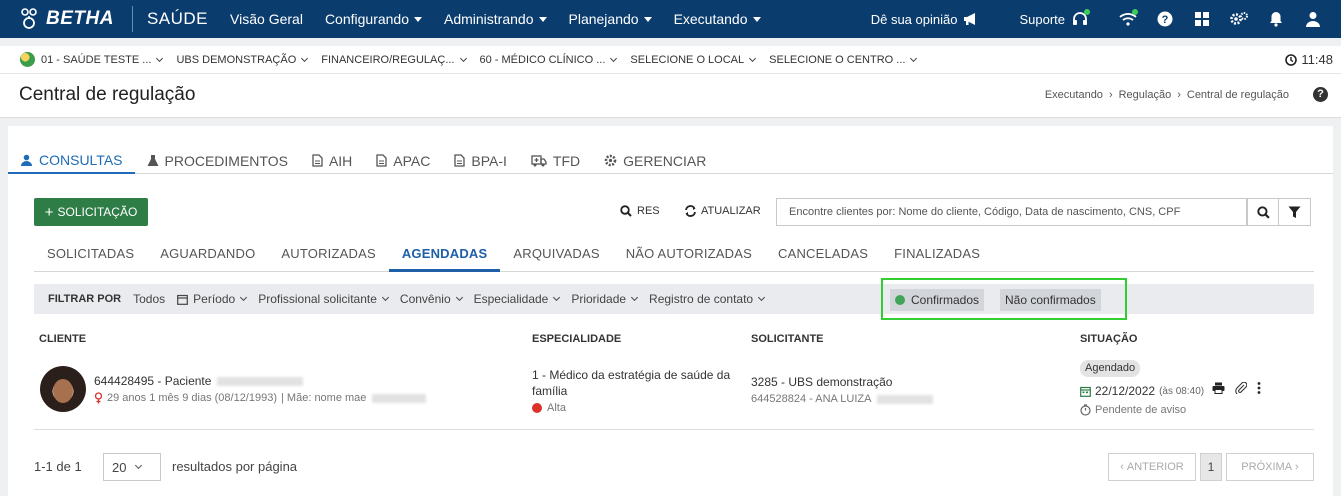  I want to click on tab-consultas: CONSULTAS, so click(71, 161).